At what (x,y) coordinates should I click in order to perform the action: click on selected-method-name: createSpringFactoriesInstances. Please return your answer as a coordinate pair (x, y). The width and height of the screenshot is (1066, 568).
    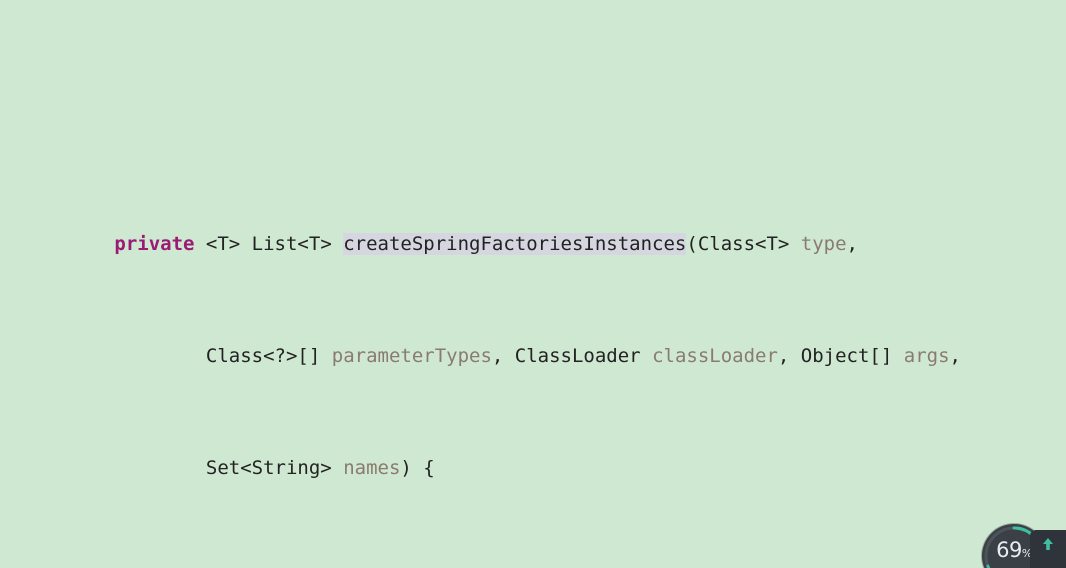
    Looking at the image, I should click on (515, 244).